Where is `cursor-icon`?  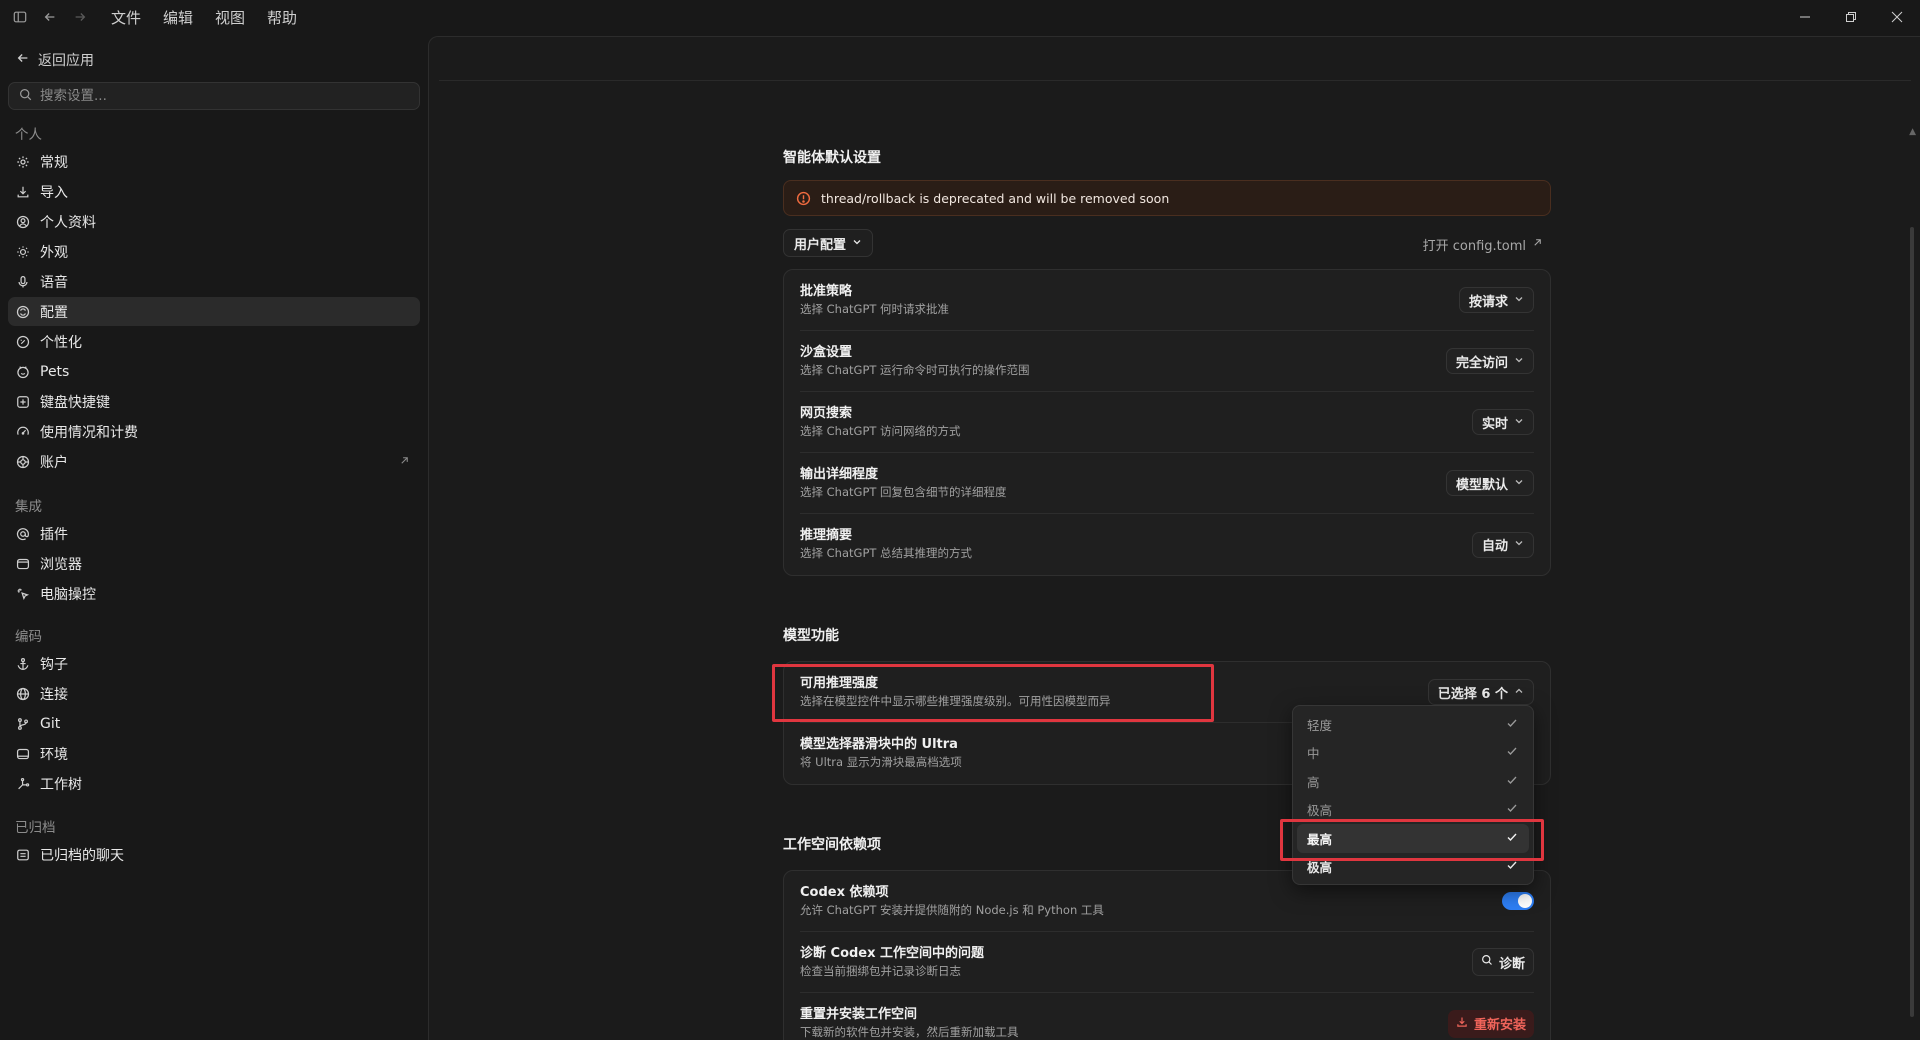
cursor-icon is located at coordinates (23, 594).